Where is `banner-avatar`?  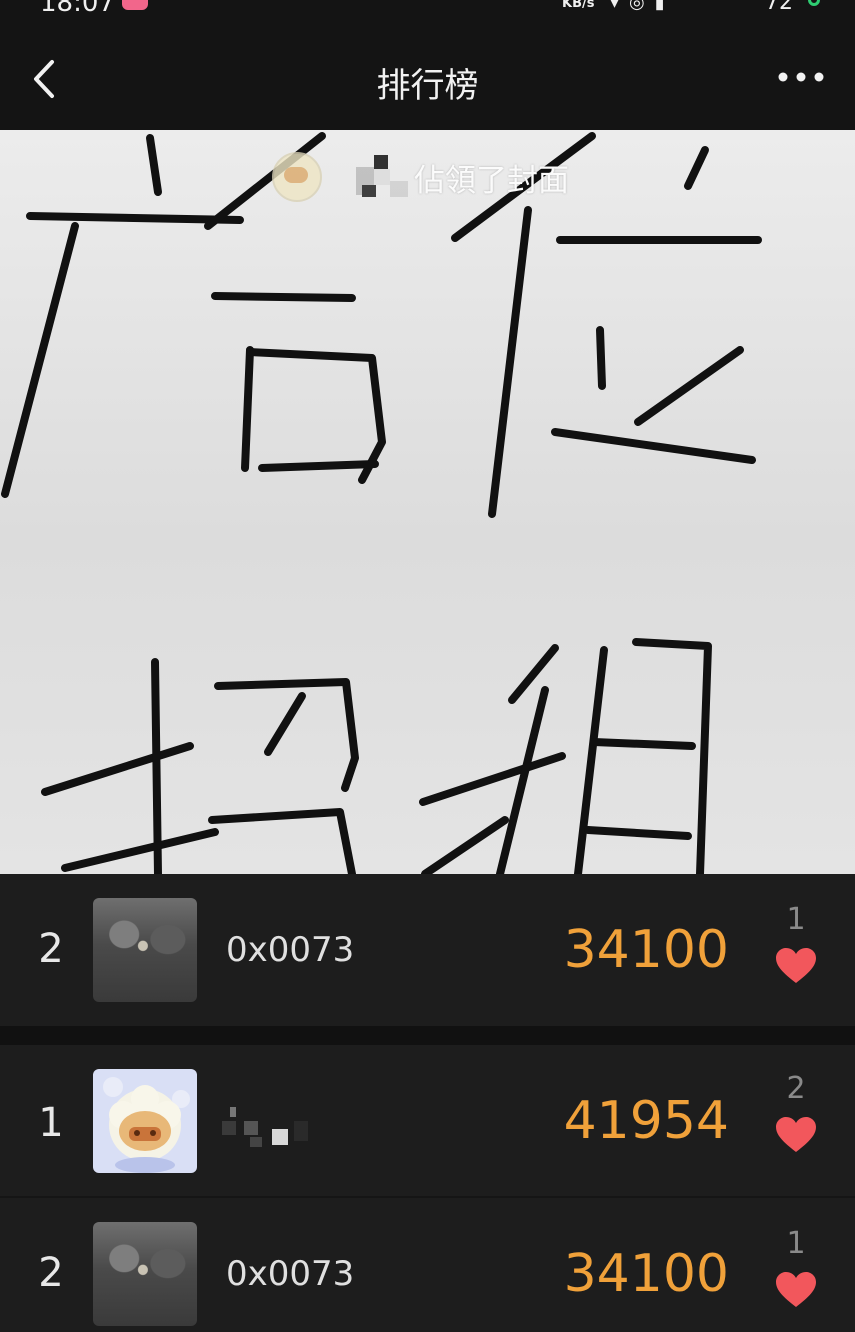 banner-avatar is located at coordinates (297, 177).